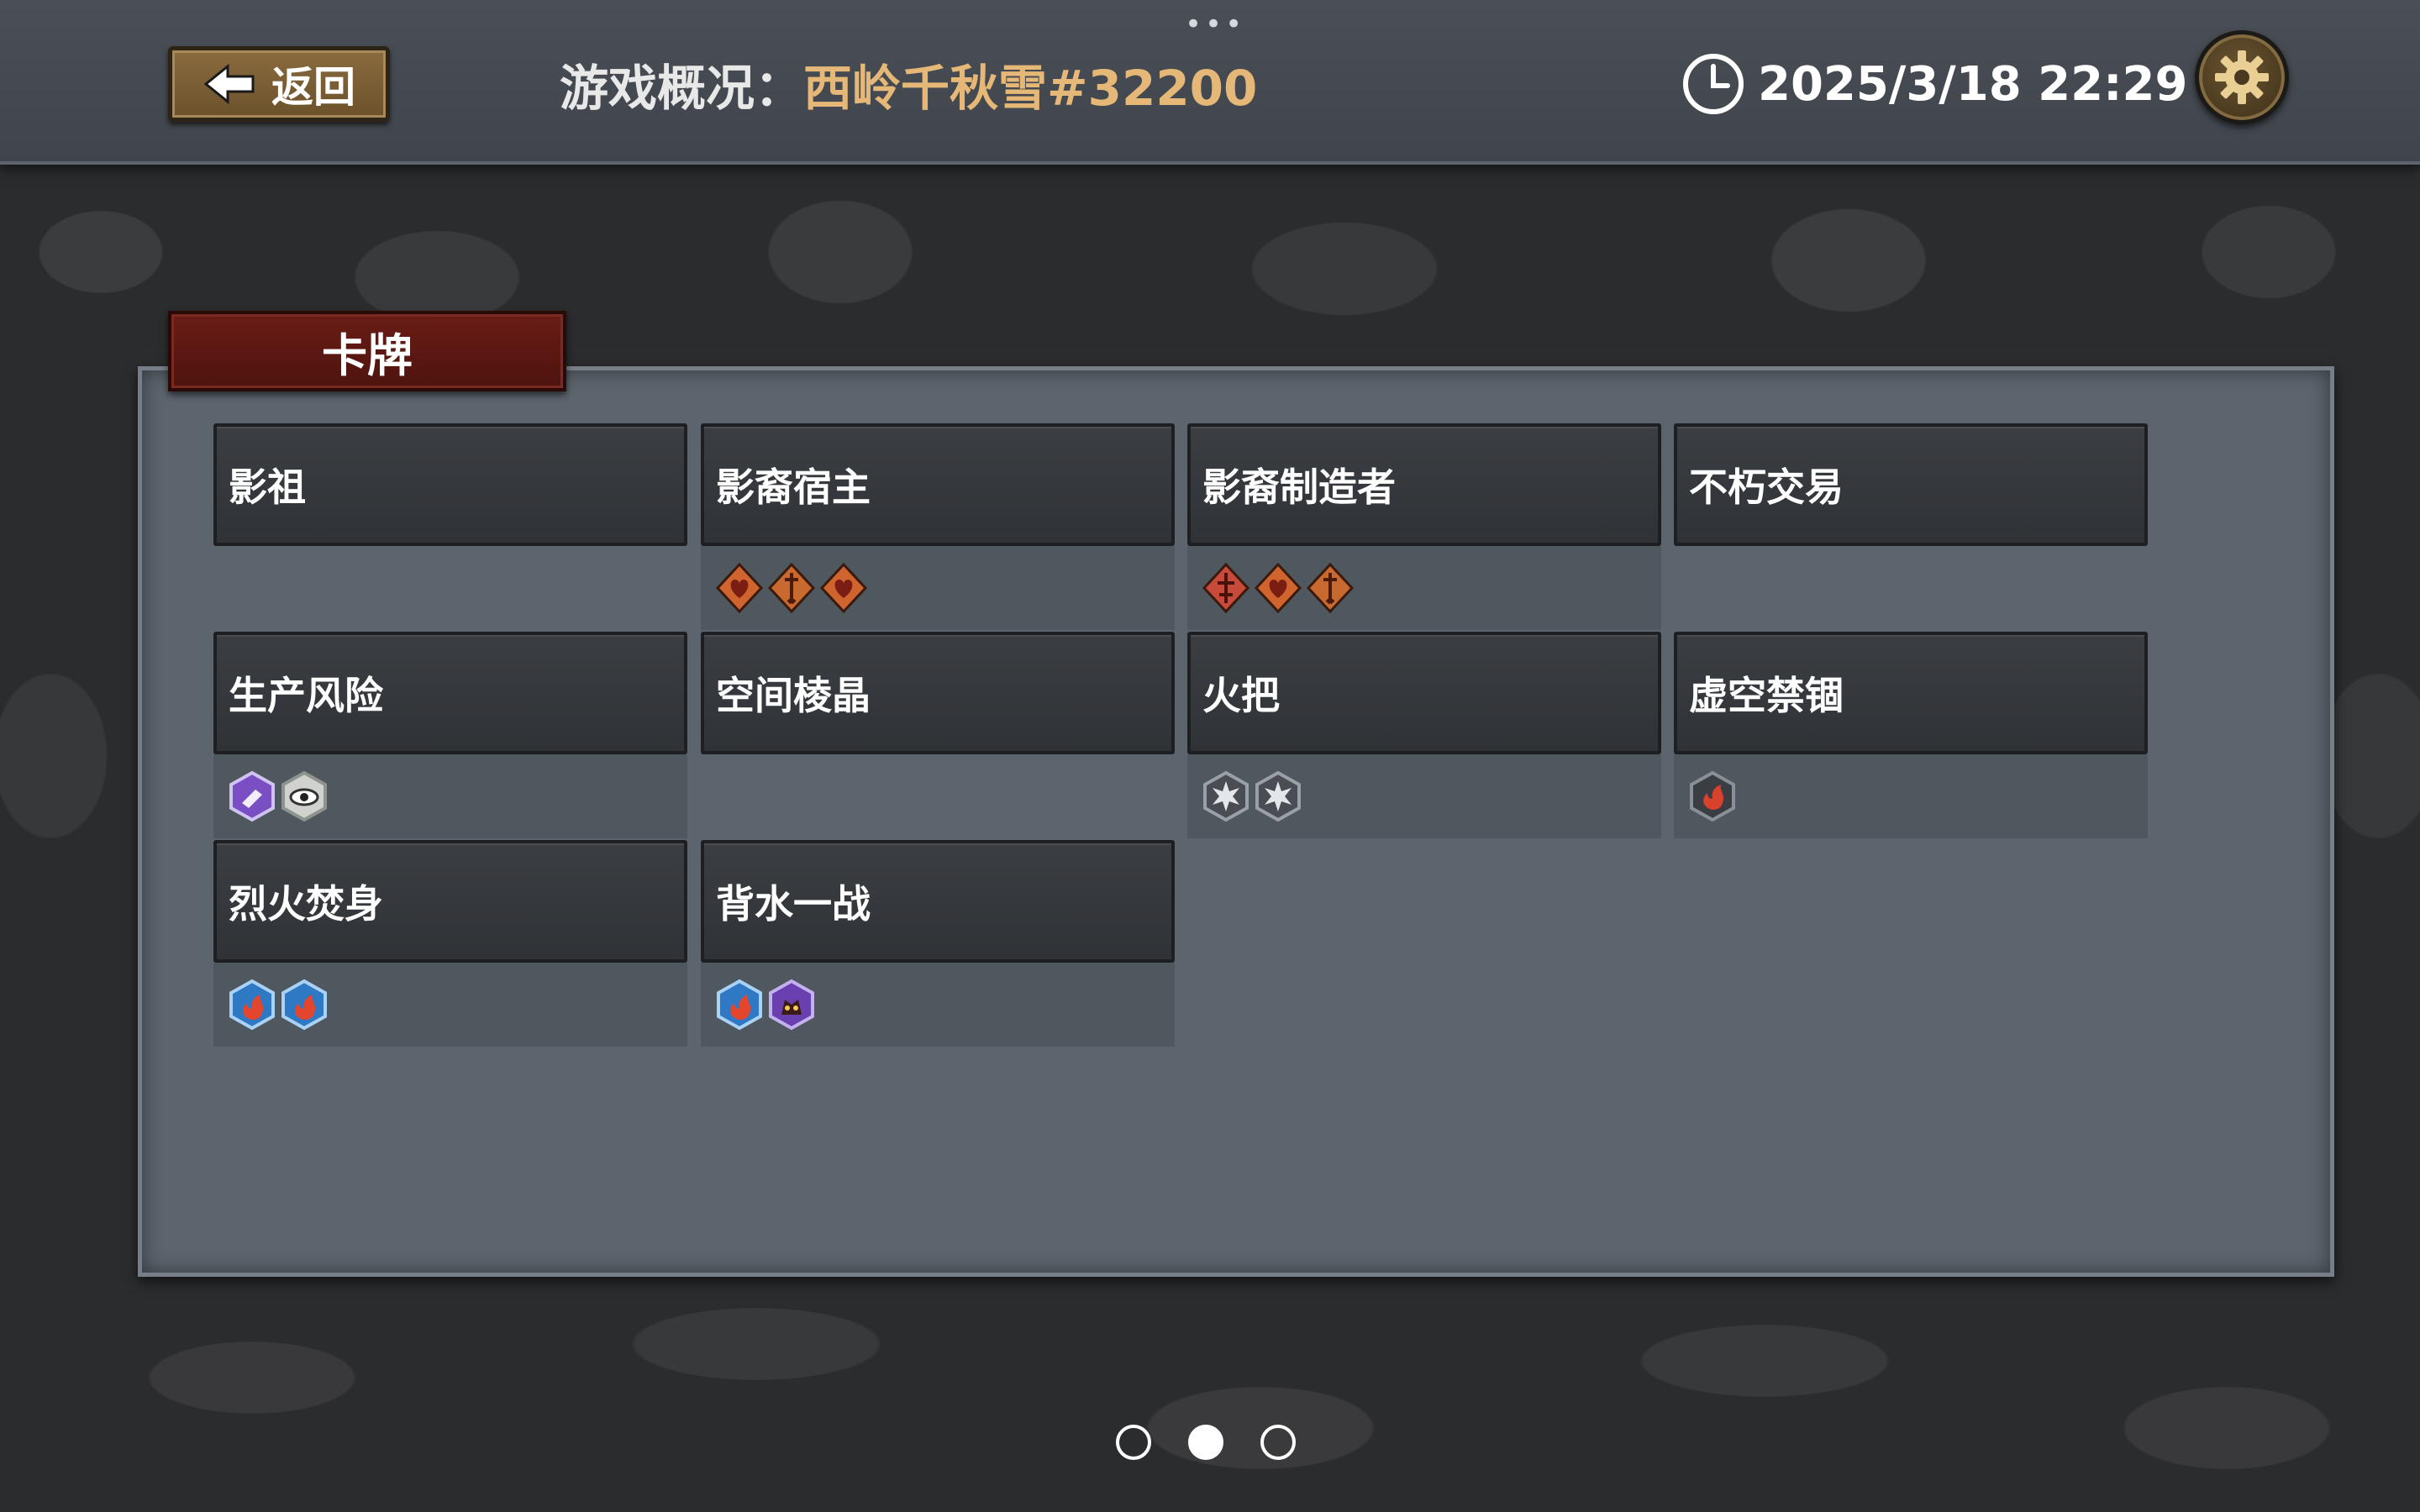 The width and height of the screenshot is (2420, 1512). I want to click on card-item: 影祖, so click(450, 526).